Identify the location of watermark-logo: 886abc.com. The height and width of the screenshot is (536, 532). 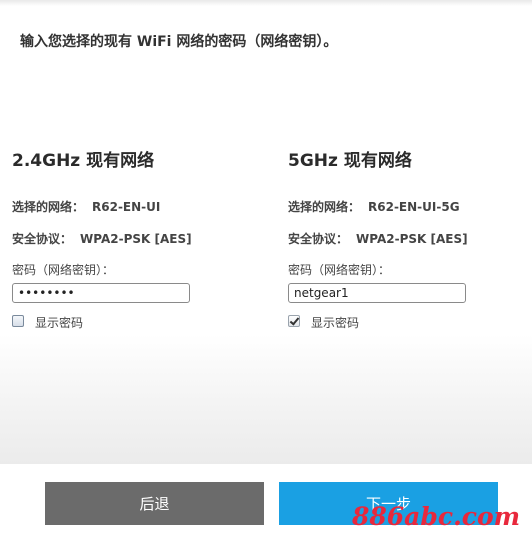
(436, 516).